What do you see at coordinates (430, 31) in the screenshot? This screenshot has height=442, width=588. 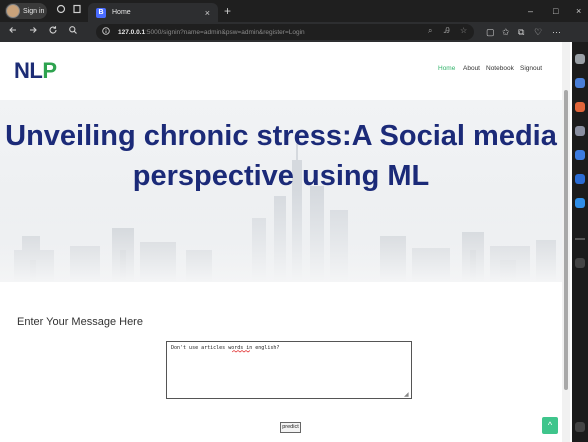 I see `zoom-icon: ⌕` at bounding box center [430, 31].